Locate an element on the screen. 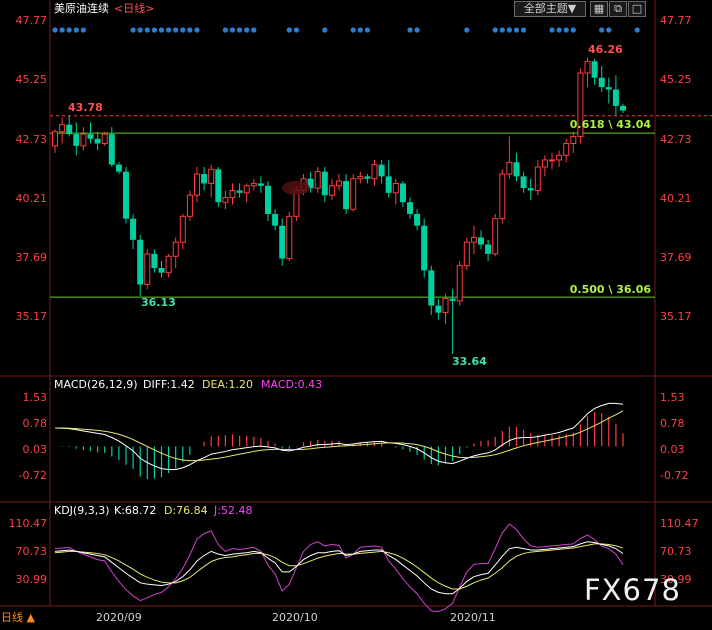 The height and width of the screenshot is (630, 712). macd-tick: 0.03 is located at coordinates (672, 449).